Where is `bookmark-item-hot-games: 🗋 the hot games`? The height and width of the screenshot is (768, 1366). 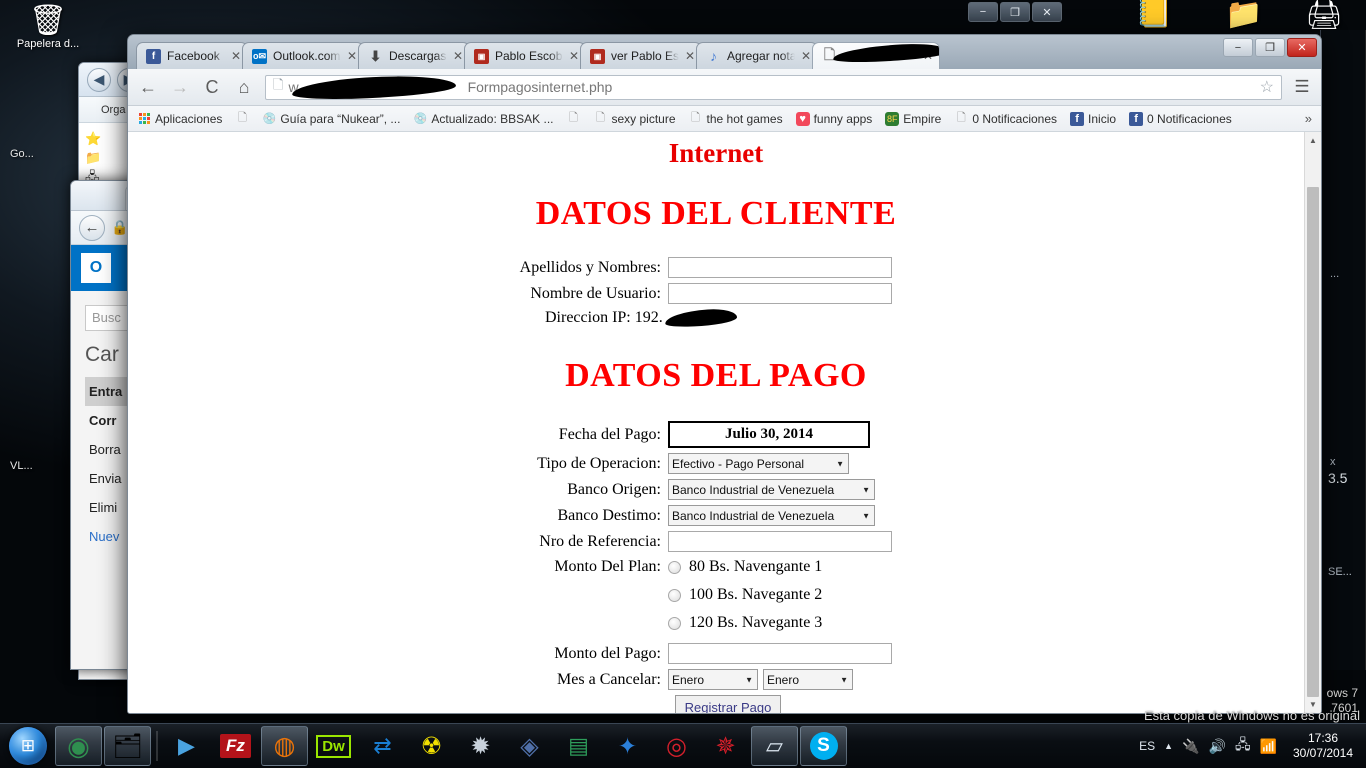
bookmark-item-hot-games: 🗋 the hot games is located at coordinates (736, 119).